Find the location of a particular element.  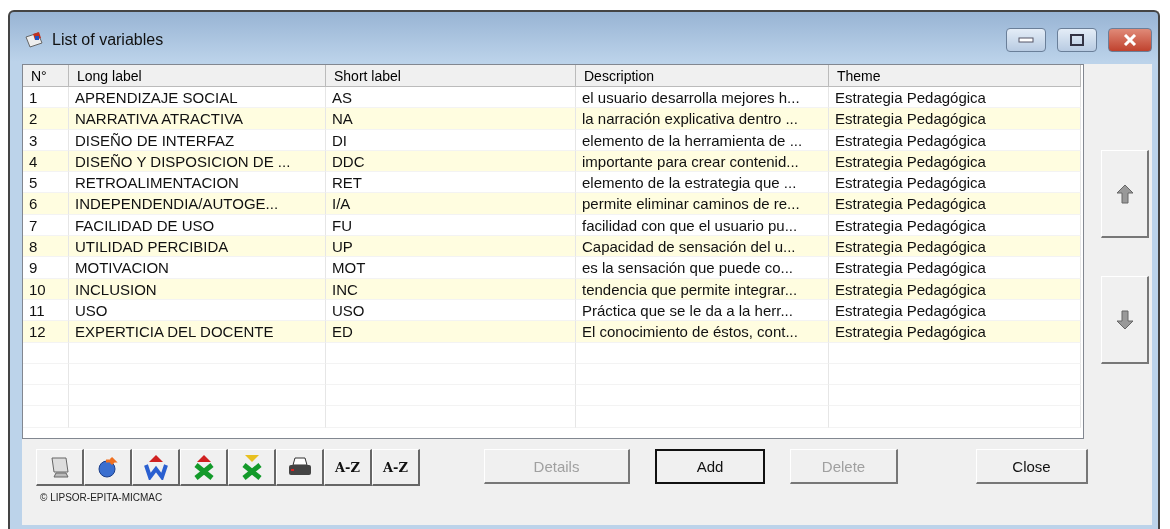

table-cell: RET is located at coordinates (451, 183).